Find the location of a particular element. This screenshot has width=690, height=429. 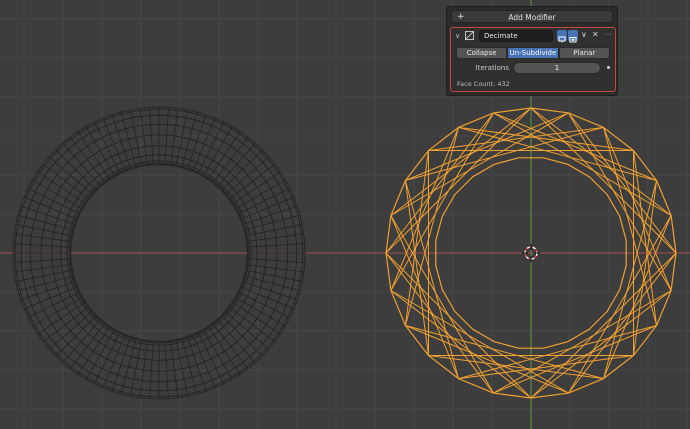

iterations-label: Iterations is located at coordinates (492, 68).